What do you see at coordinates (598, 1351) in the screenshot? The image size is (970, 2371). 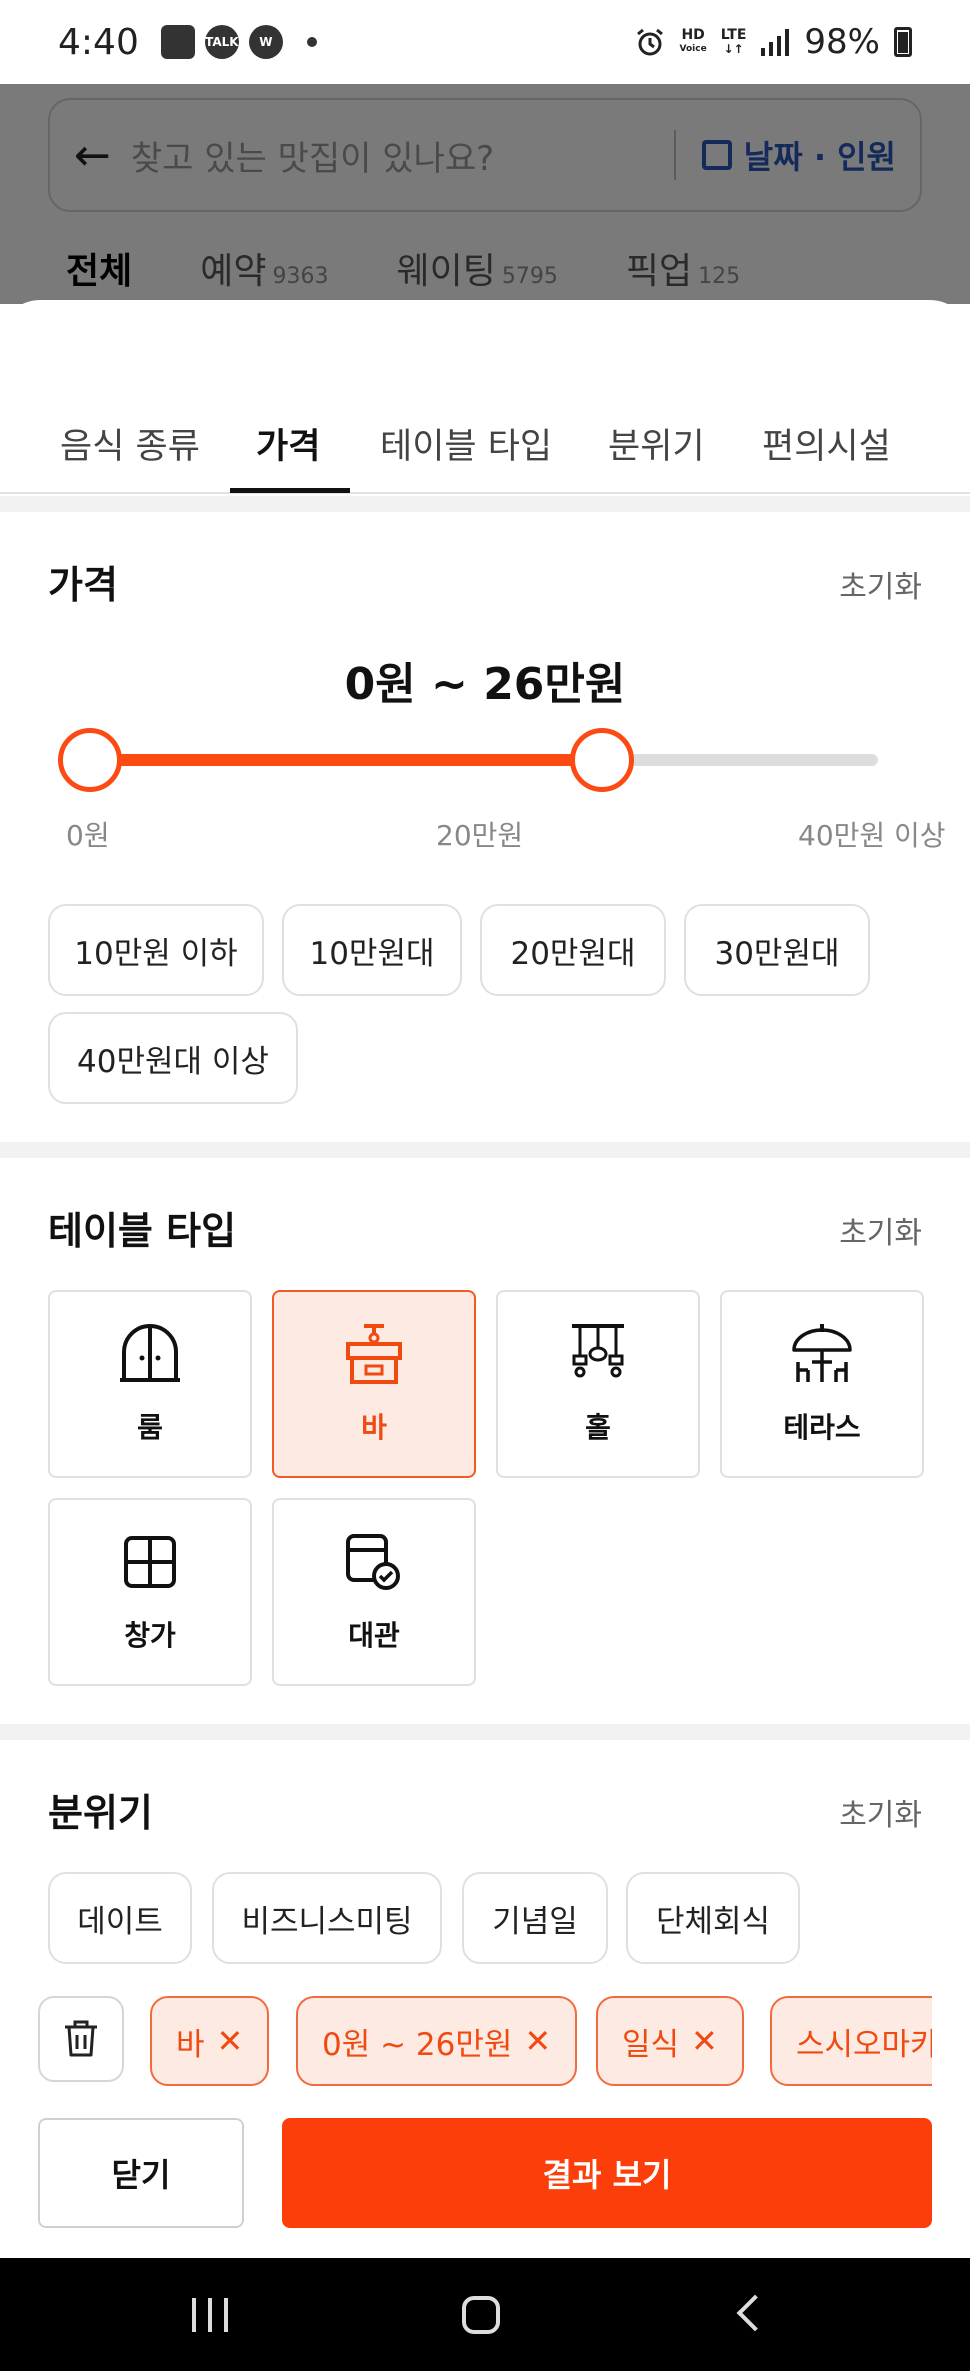 I see `hall-lamps-icon` at bounding box center [598, 1351].